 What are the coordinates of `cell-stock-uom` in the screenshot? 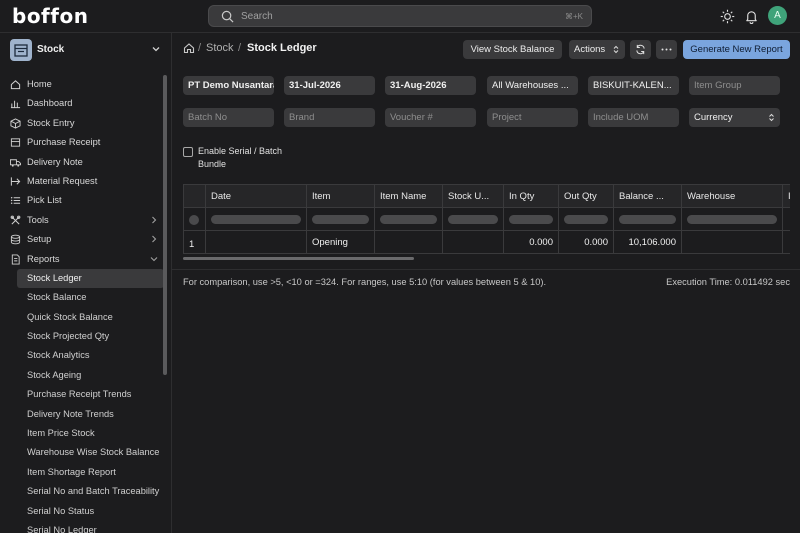 It's located at (473, 242).